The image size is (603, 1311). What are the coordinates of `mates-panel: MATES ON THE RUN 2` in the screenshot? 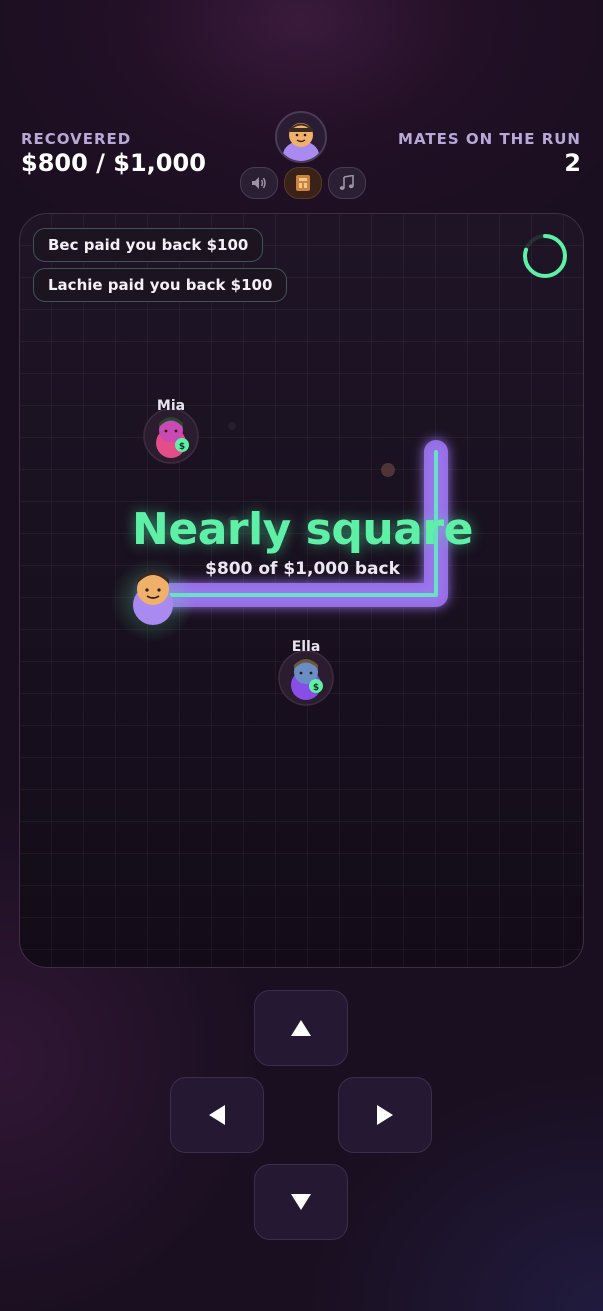 It's located at (489, 153).